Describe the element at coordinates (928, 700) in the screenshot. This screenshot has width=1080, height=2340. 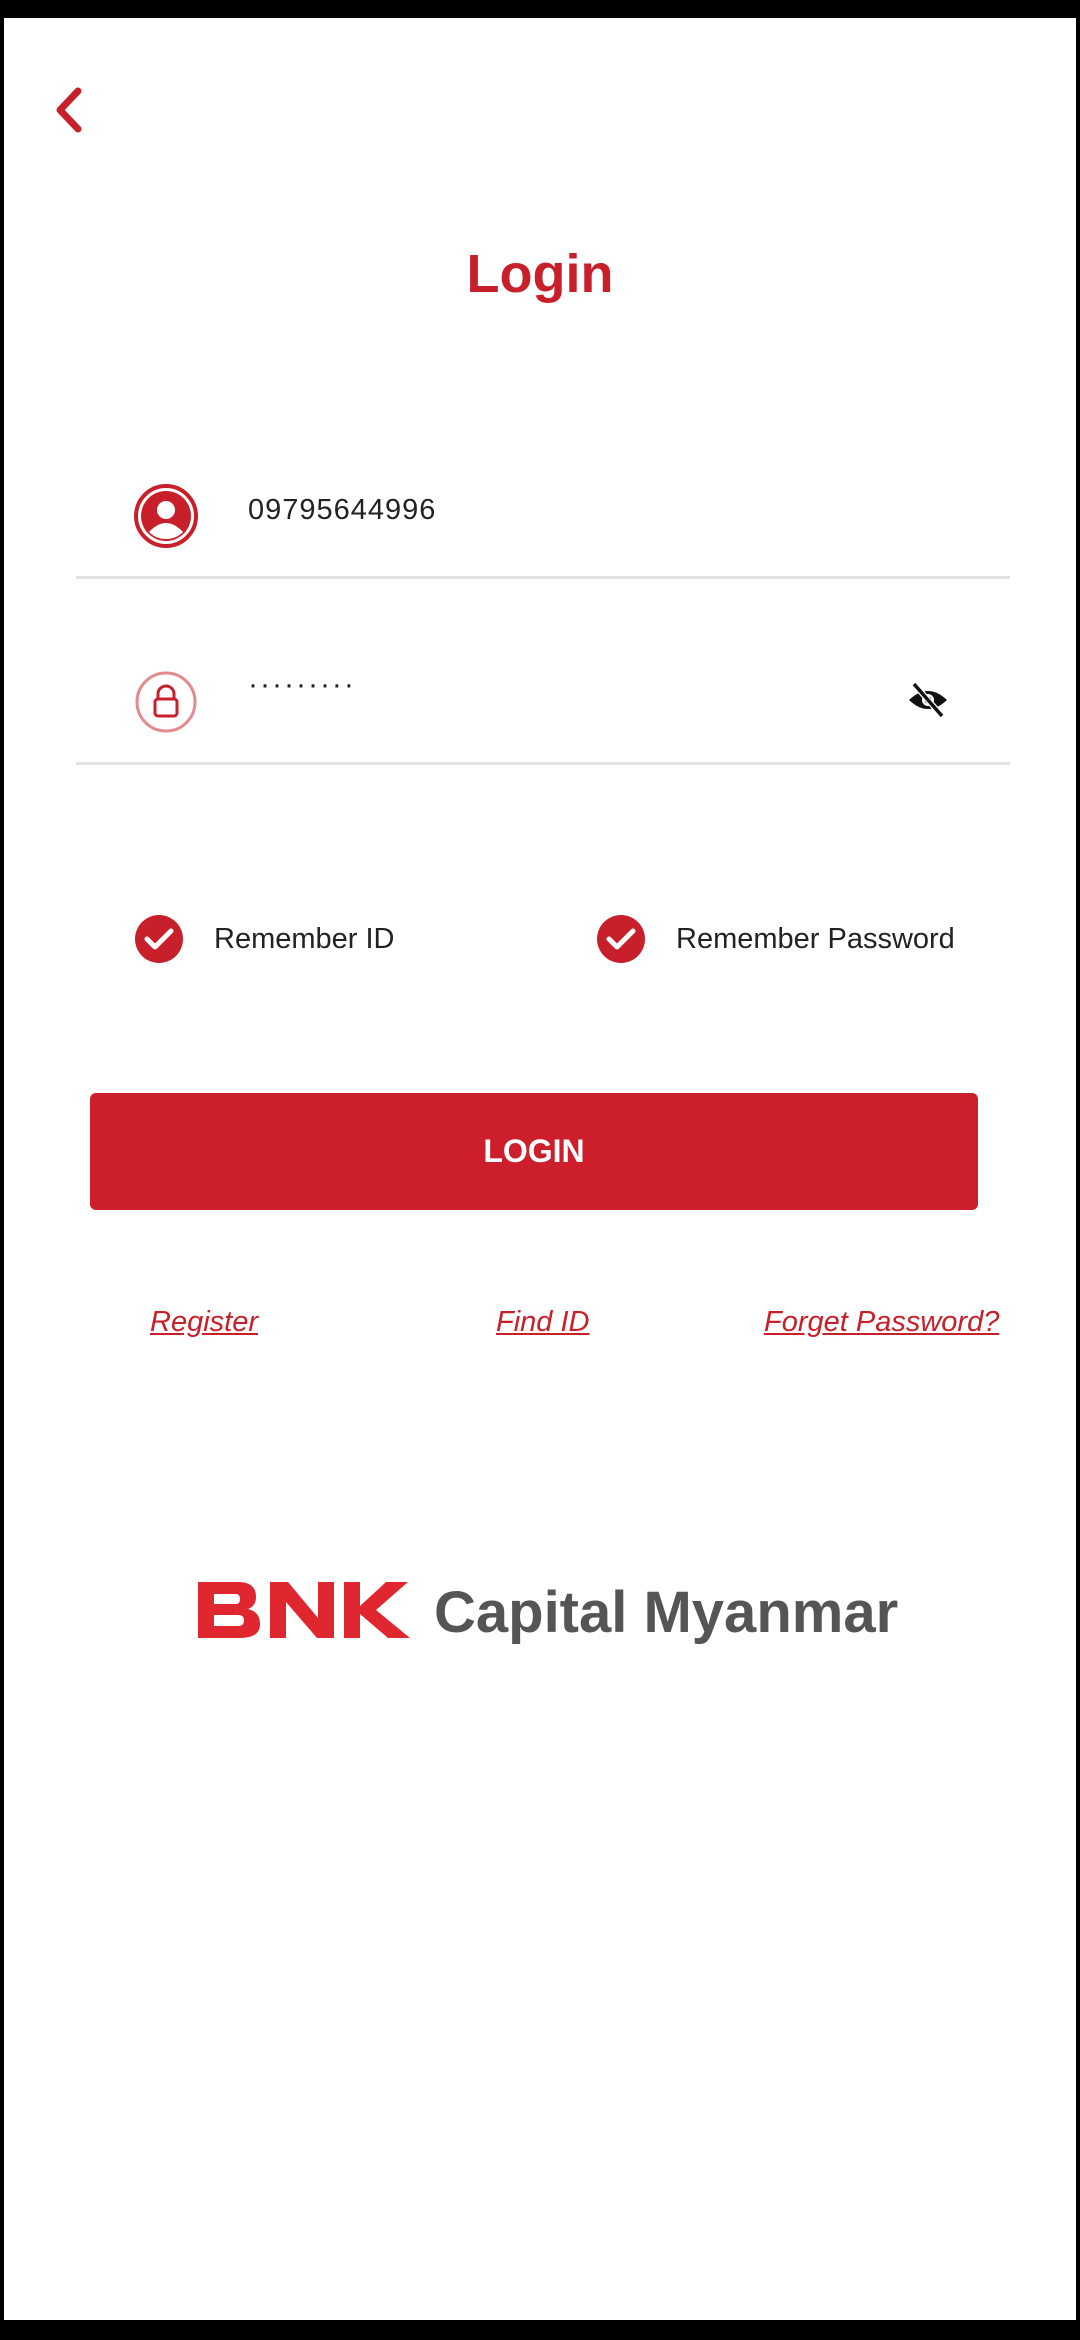
I see `eye-off-icon` at that location.